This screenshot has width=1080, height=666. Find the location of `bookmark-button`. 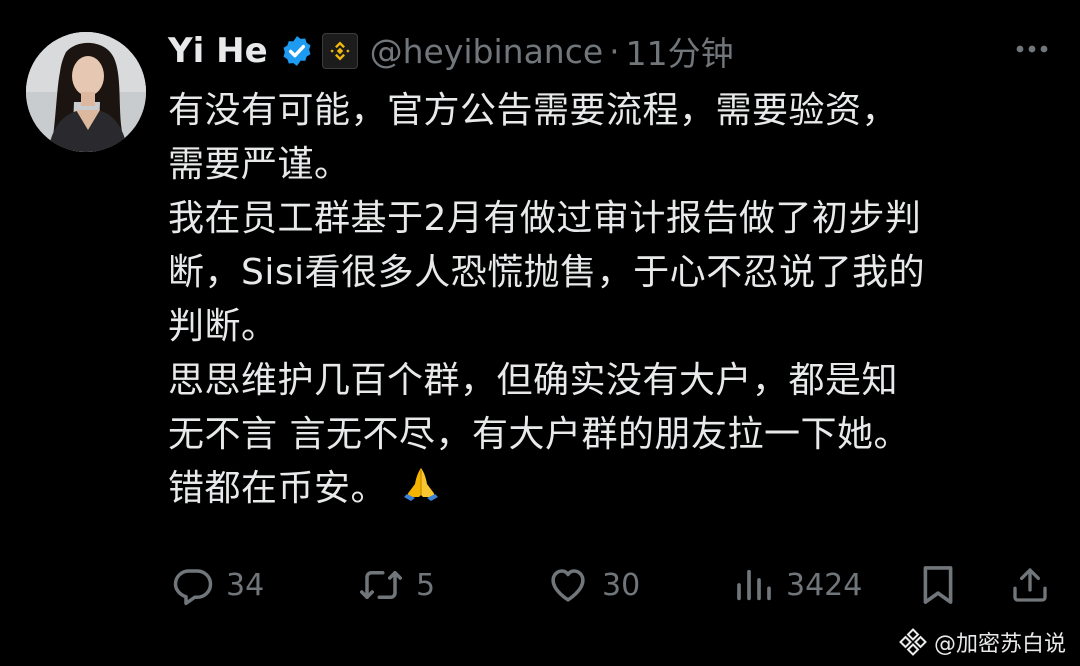

bookmark-button is located at coordinates (938, 585).